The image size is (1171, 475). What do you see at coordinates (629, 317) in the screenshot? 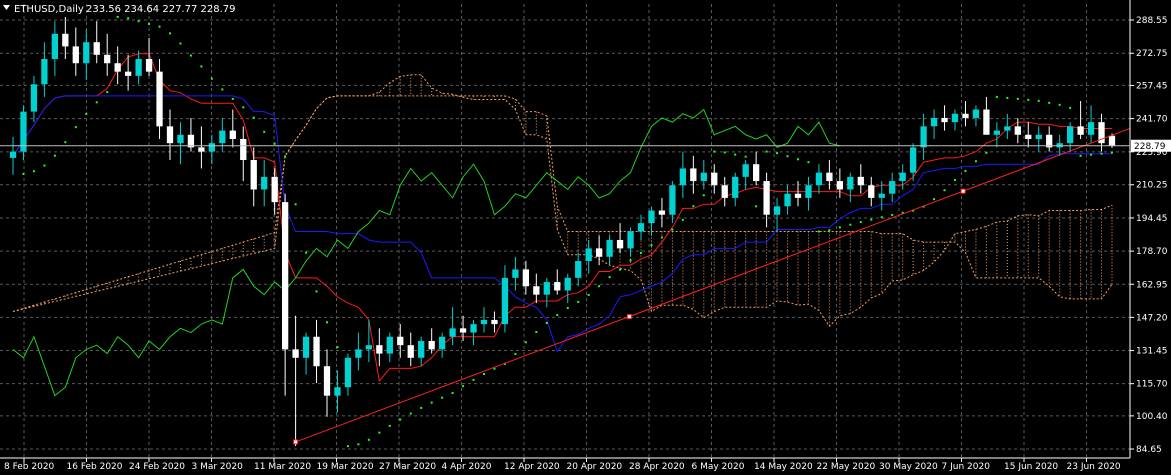
I see `trendline-anchor-mid` at bounding box center [629, 317].